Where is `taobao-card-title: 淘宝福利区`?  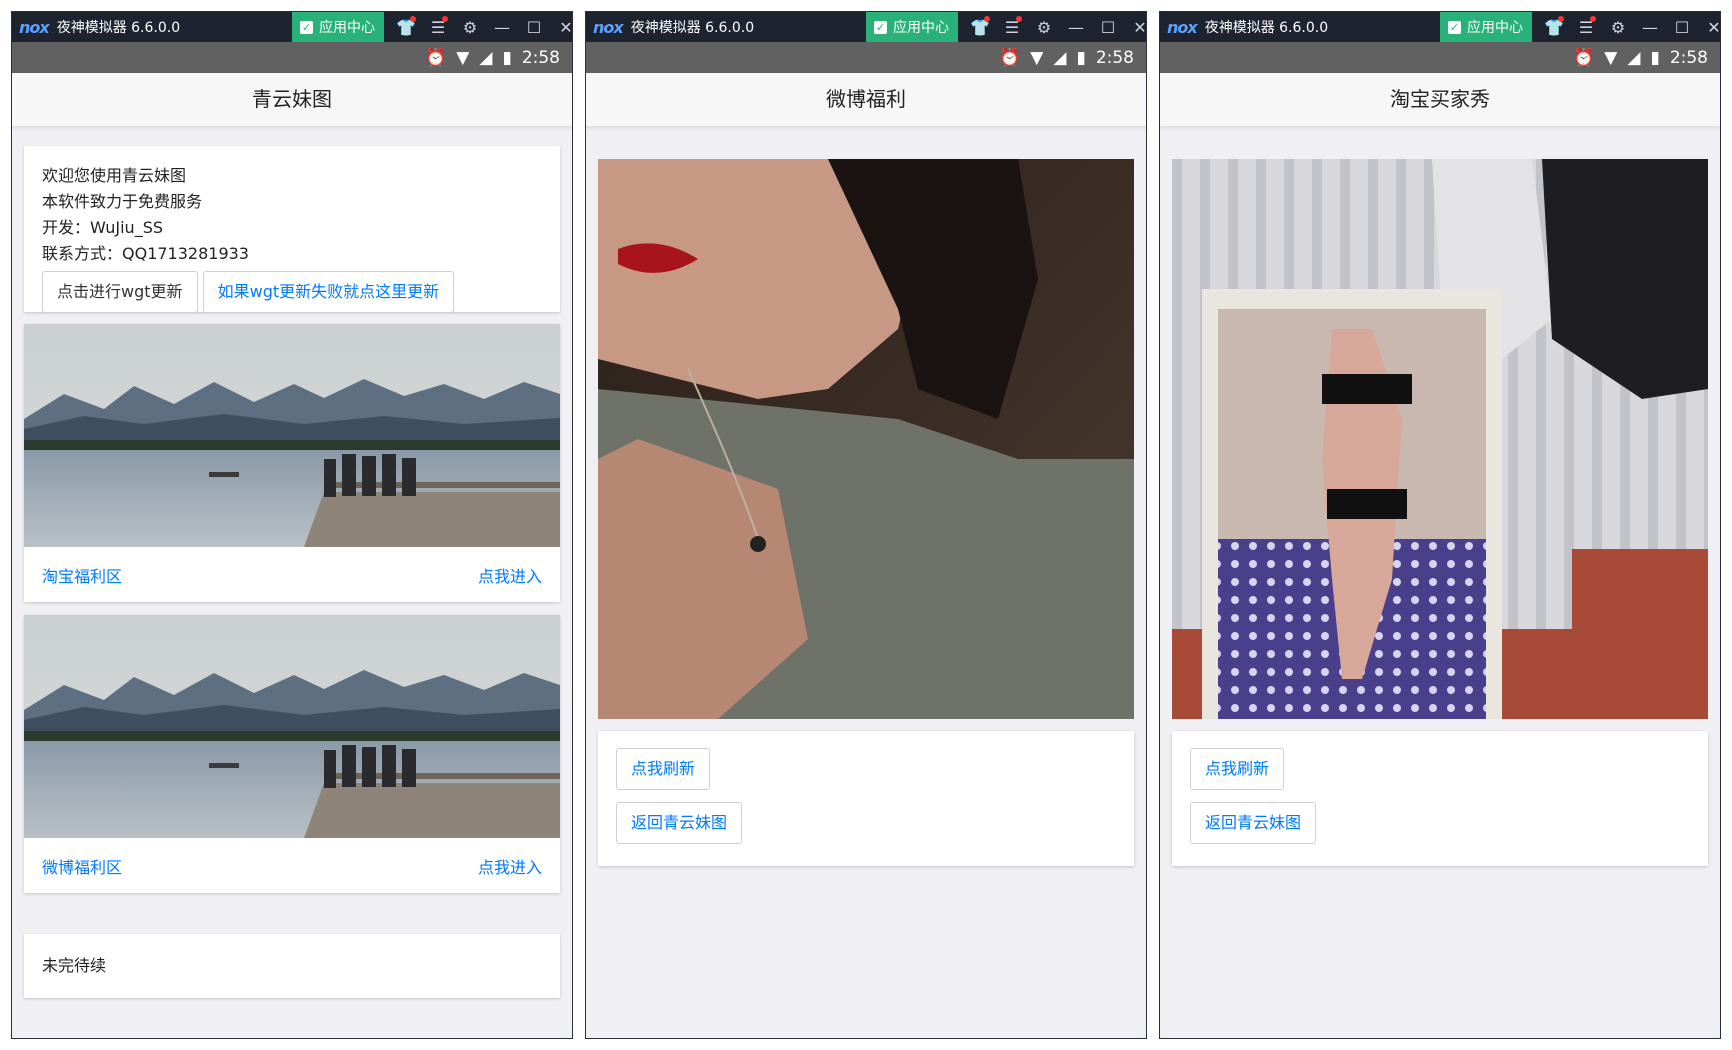 taobao-card-title: 淘宝福利区 is located at coordinates (82, 575).